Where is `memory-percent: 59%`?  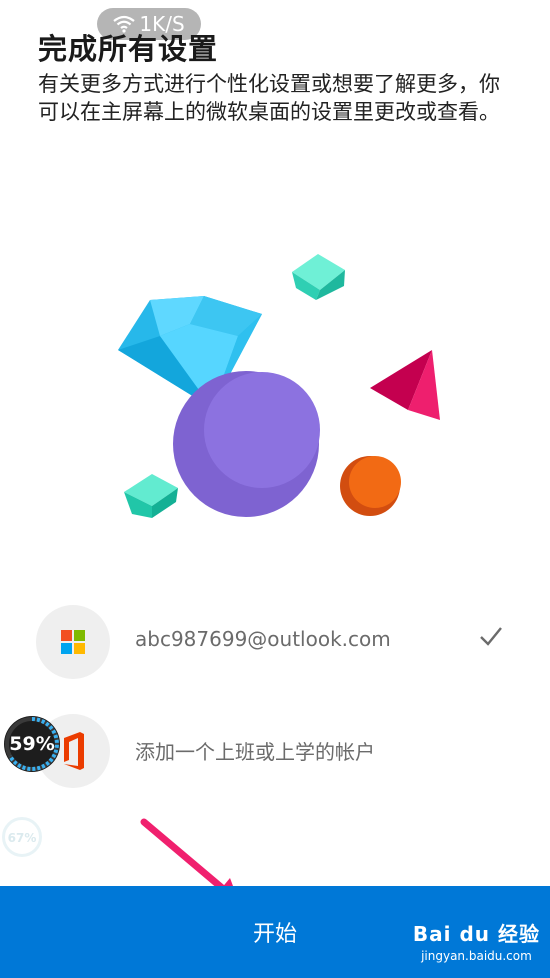 memory-percent: 59% is located at coordinates (32, 744).